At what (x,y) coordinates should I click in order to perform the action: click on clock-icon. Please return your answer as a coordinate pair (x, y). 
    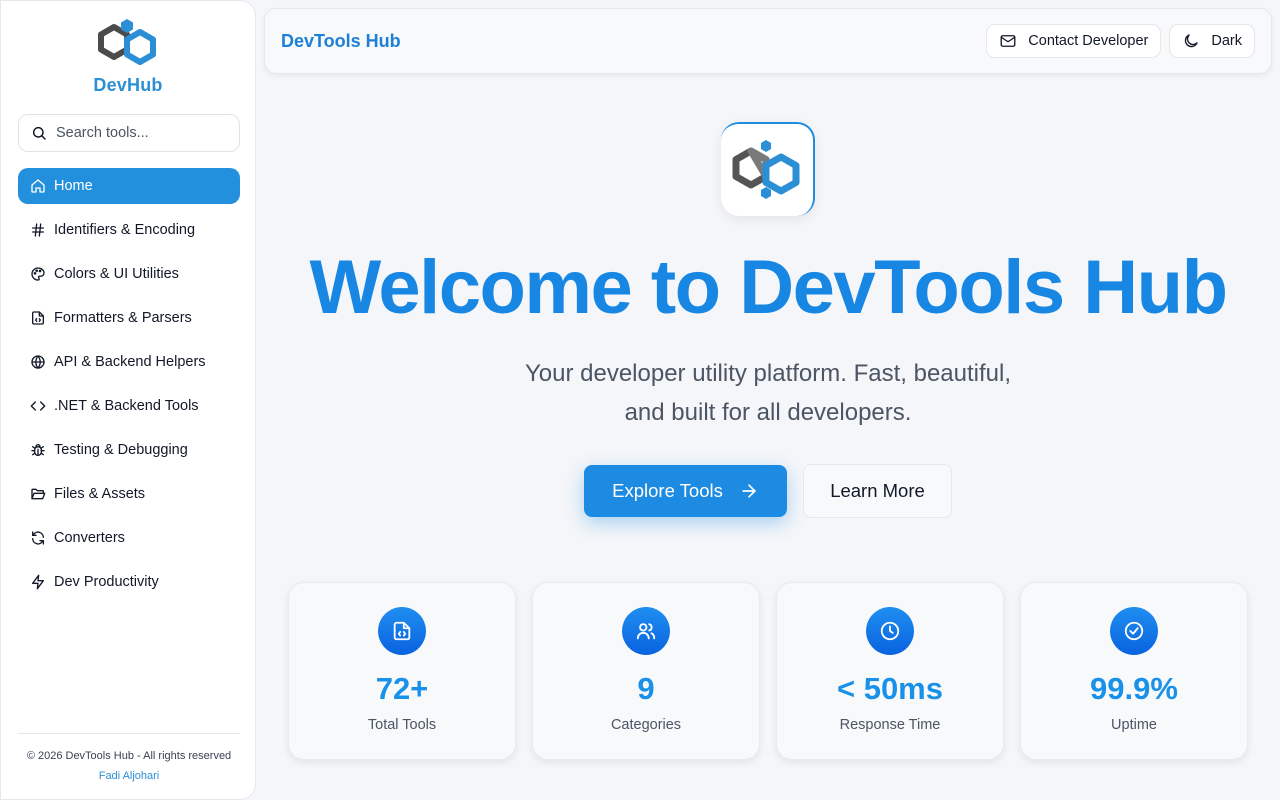
    Looking at the image, I should click on (890, 631).